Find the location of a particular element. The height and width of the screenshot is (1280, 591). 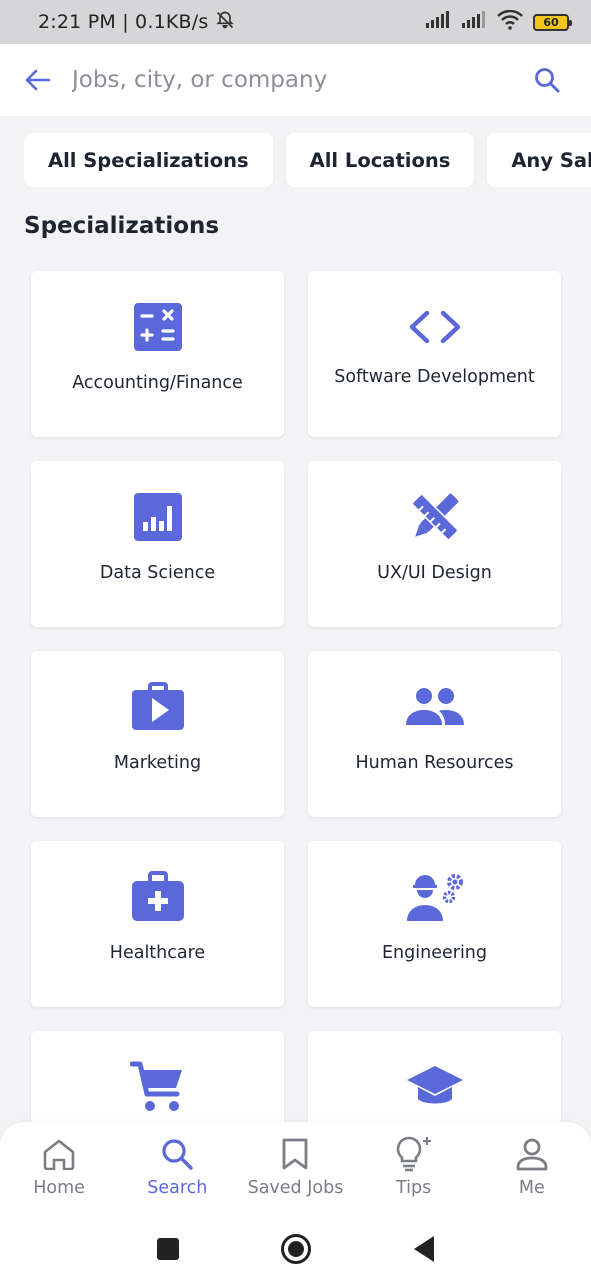

briefcase-play-icon is located at coordinates (158, 707).